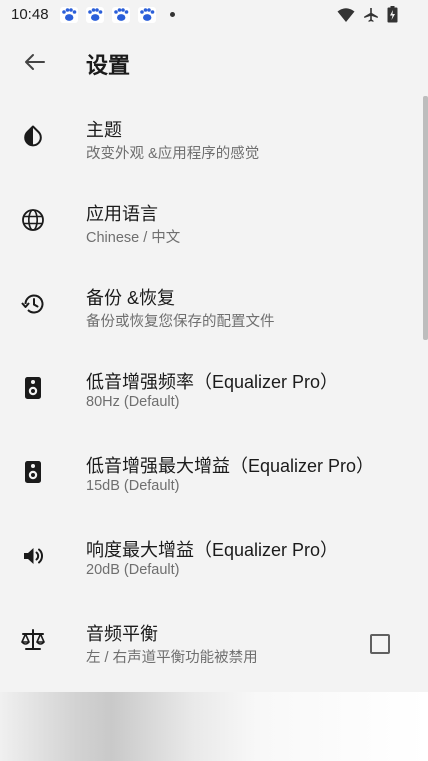 Image resolution: width=428 pixels, height=761 pixels. I want to click on page-title: 设置, so click(108, 65).